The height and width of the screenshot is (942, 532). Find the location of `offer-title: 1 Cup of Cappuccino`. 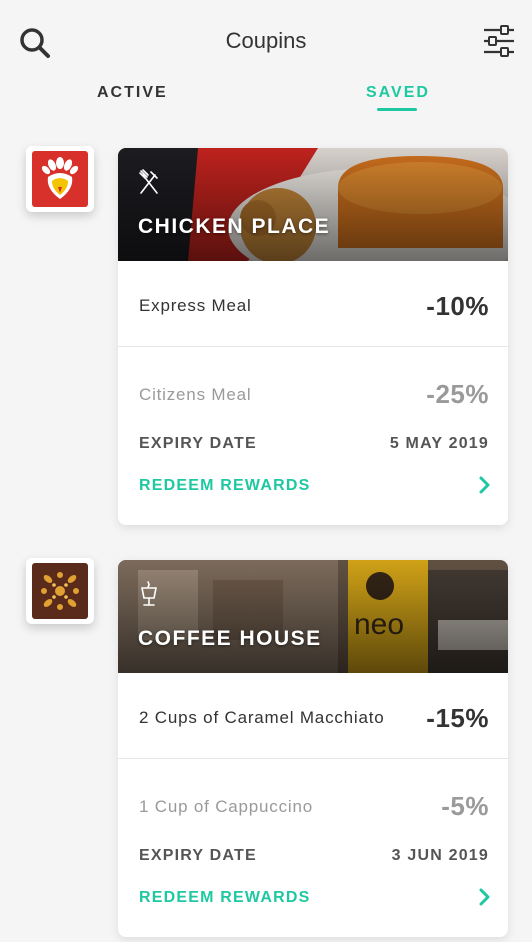

offer-title: 1 Cup of Cappuccino is located at coordinates (226, 806).